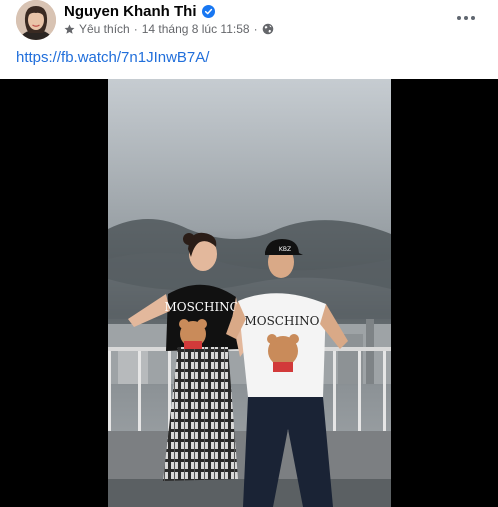 The width and height of the screenshot is (498, 507). I want to click on shirt-text-left: MOSCHINO, so click(201, 307).